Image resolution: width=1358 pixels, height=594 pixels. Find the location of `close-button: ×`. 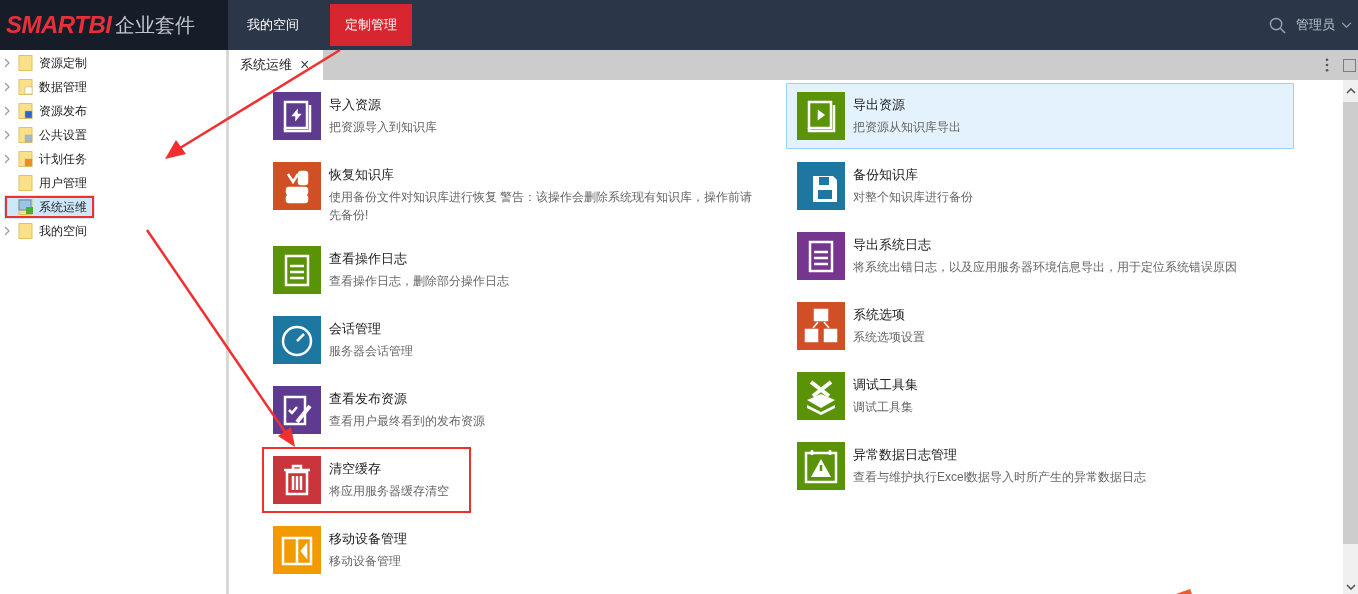

close-button: × is located at coordinates (305, 65).